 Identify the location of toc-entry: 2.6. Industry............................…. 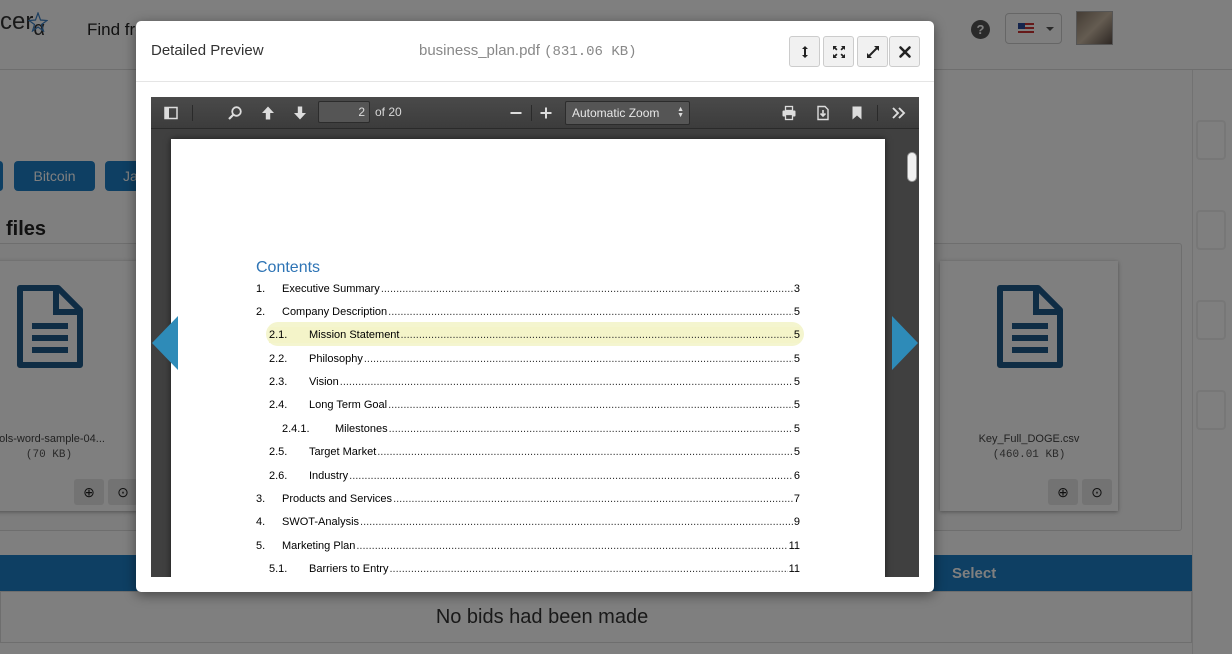
(534, 476).